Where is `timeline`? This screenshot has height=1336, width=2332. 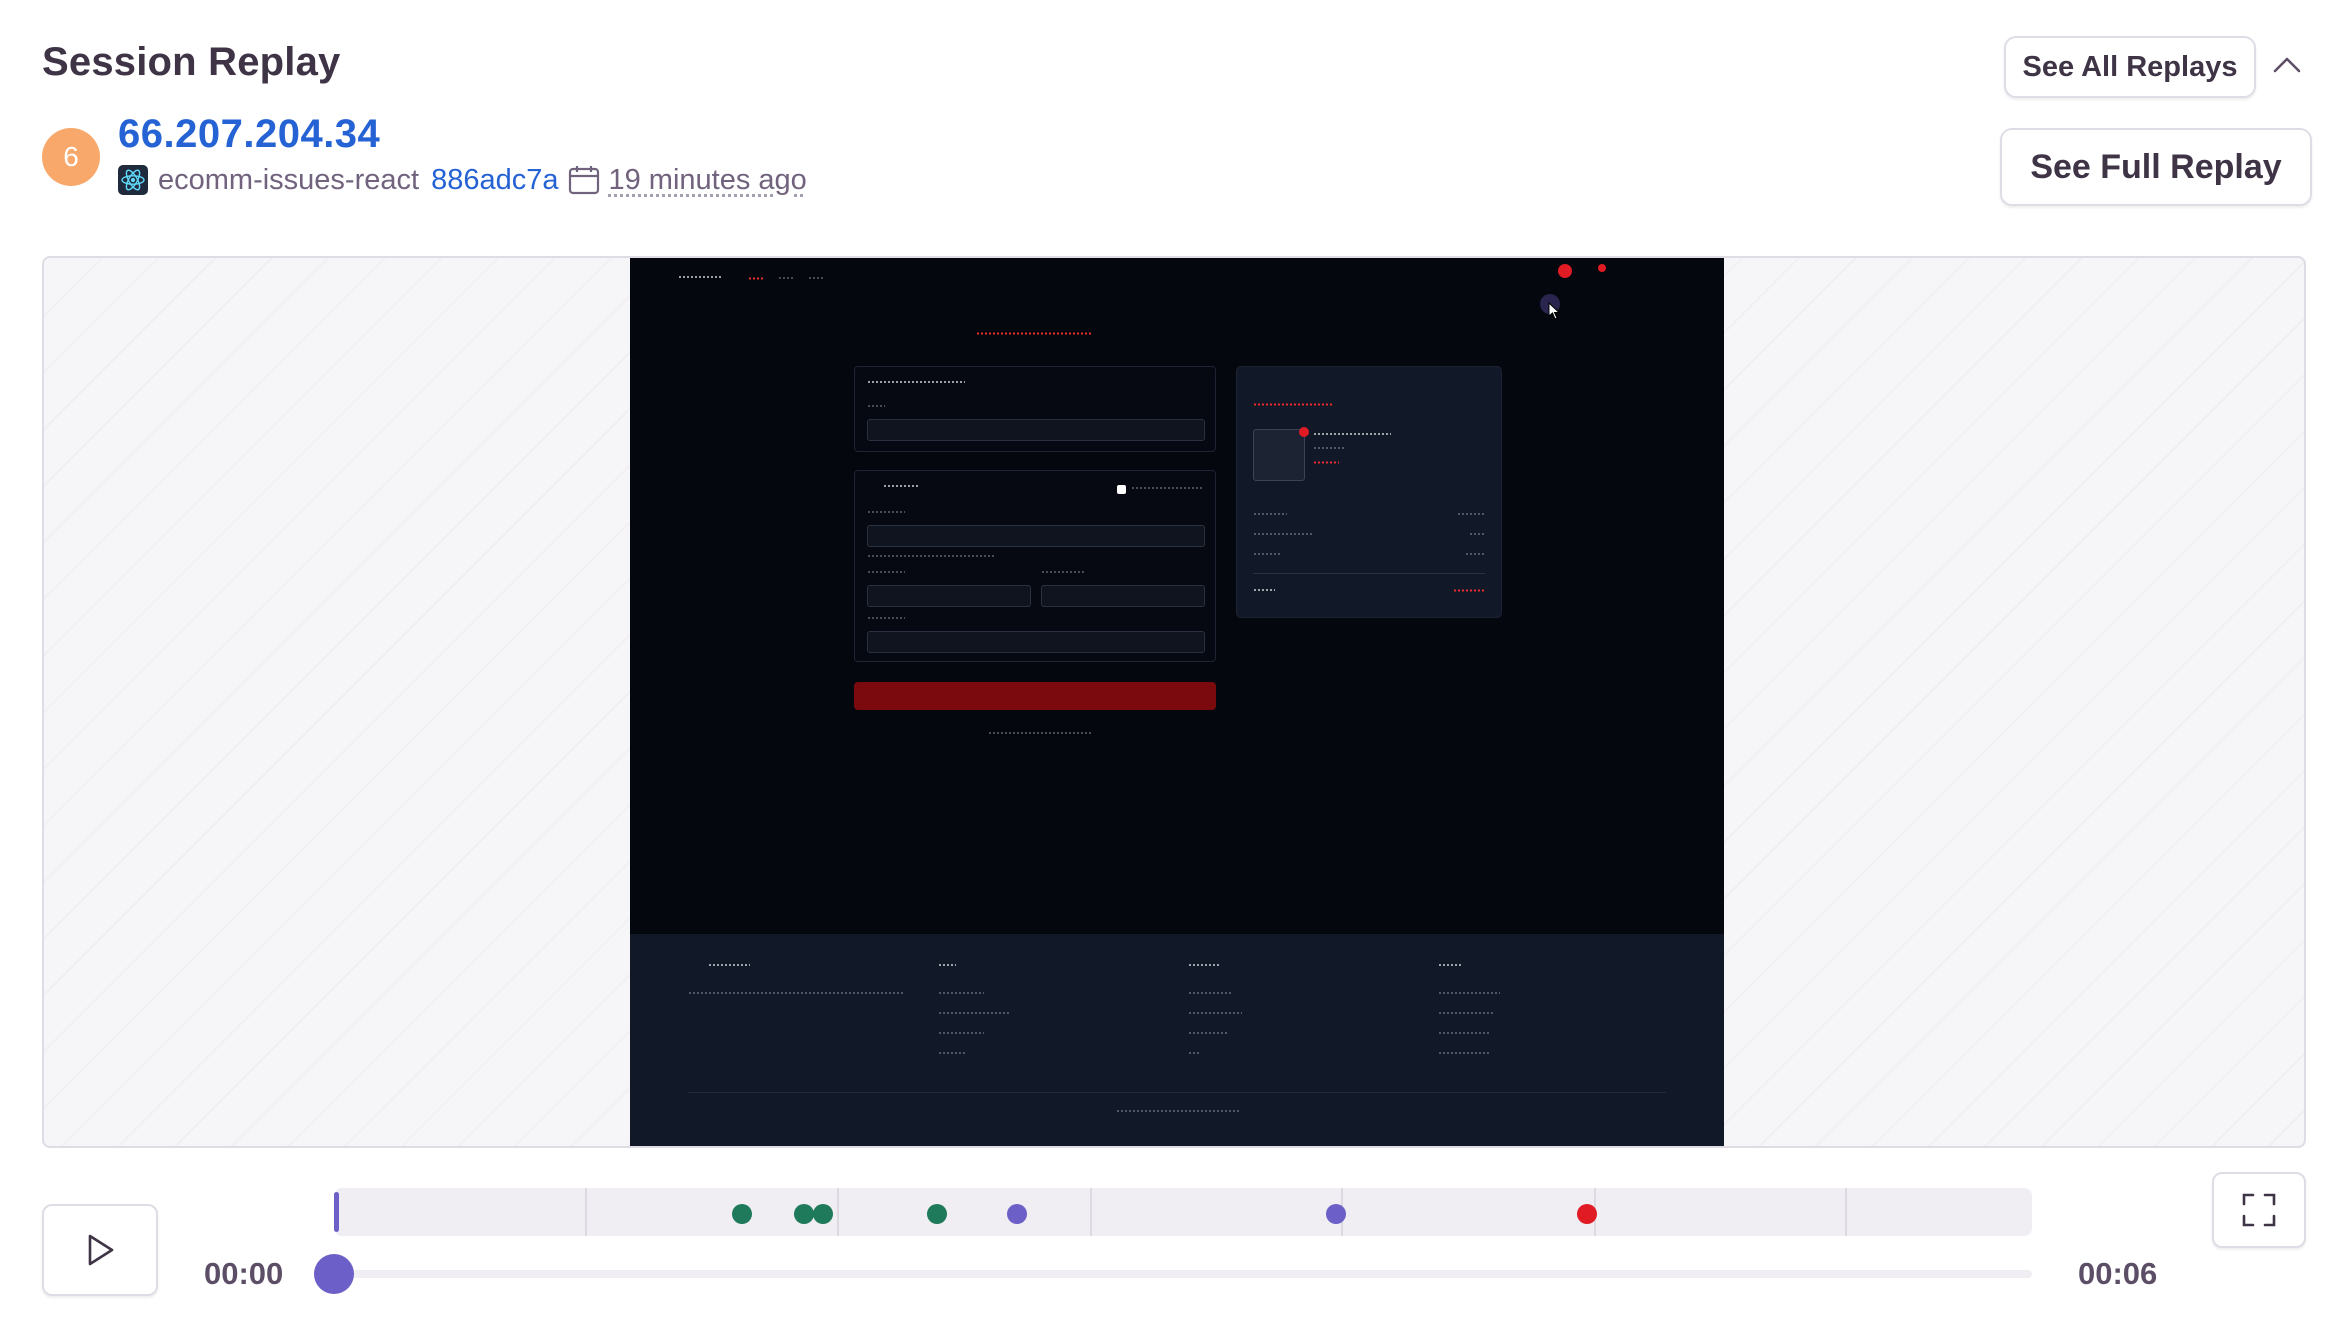 timeline is located at coordinates (1183, 1212).